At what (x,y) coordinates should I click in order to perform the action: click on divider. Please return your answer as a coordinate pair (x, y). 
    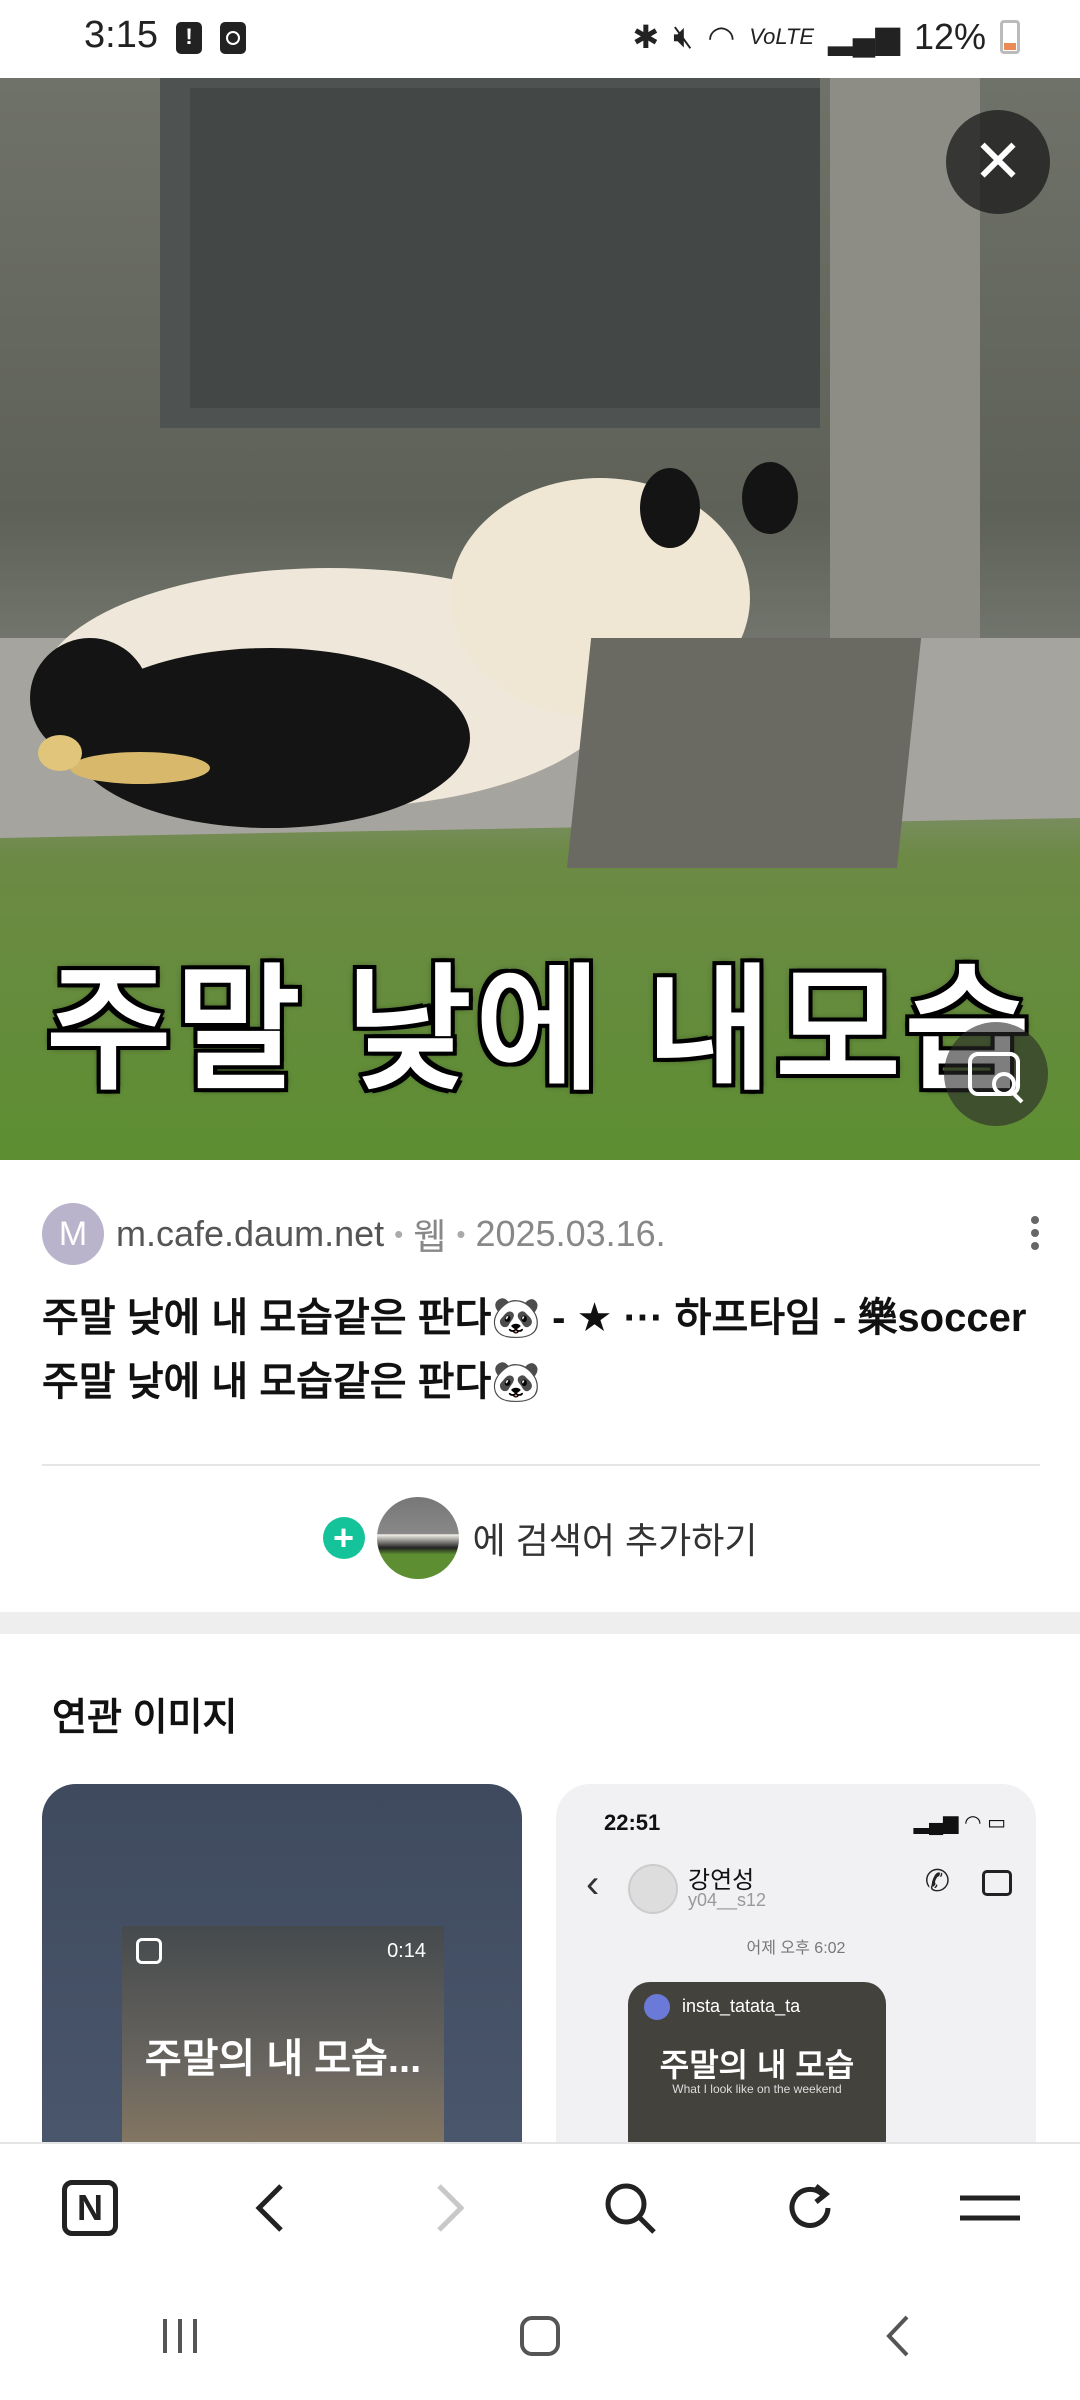
    Looking at the image, I should click on (541, 1465).